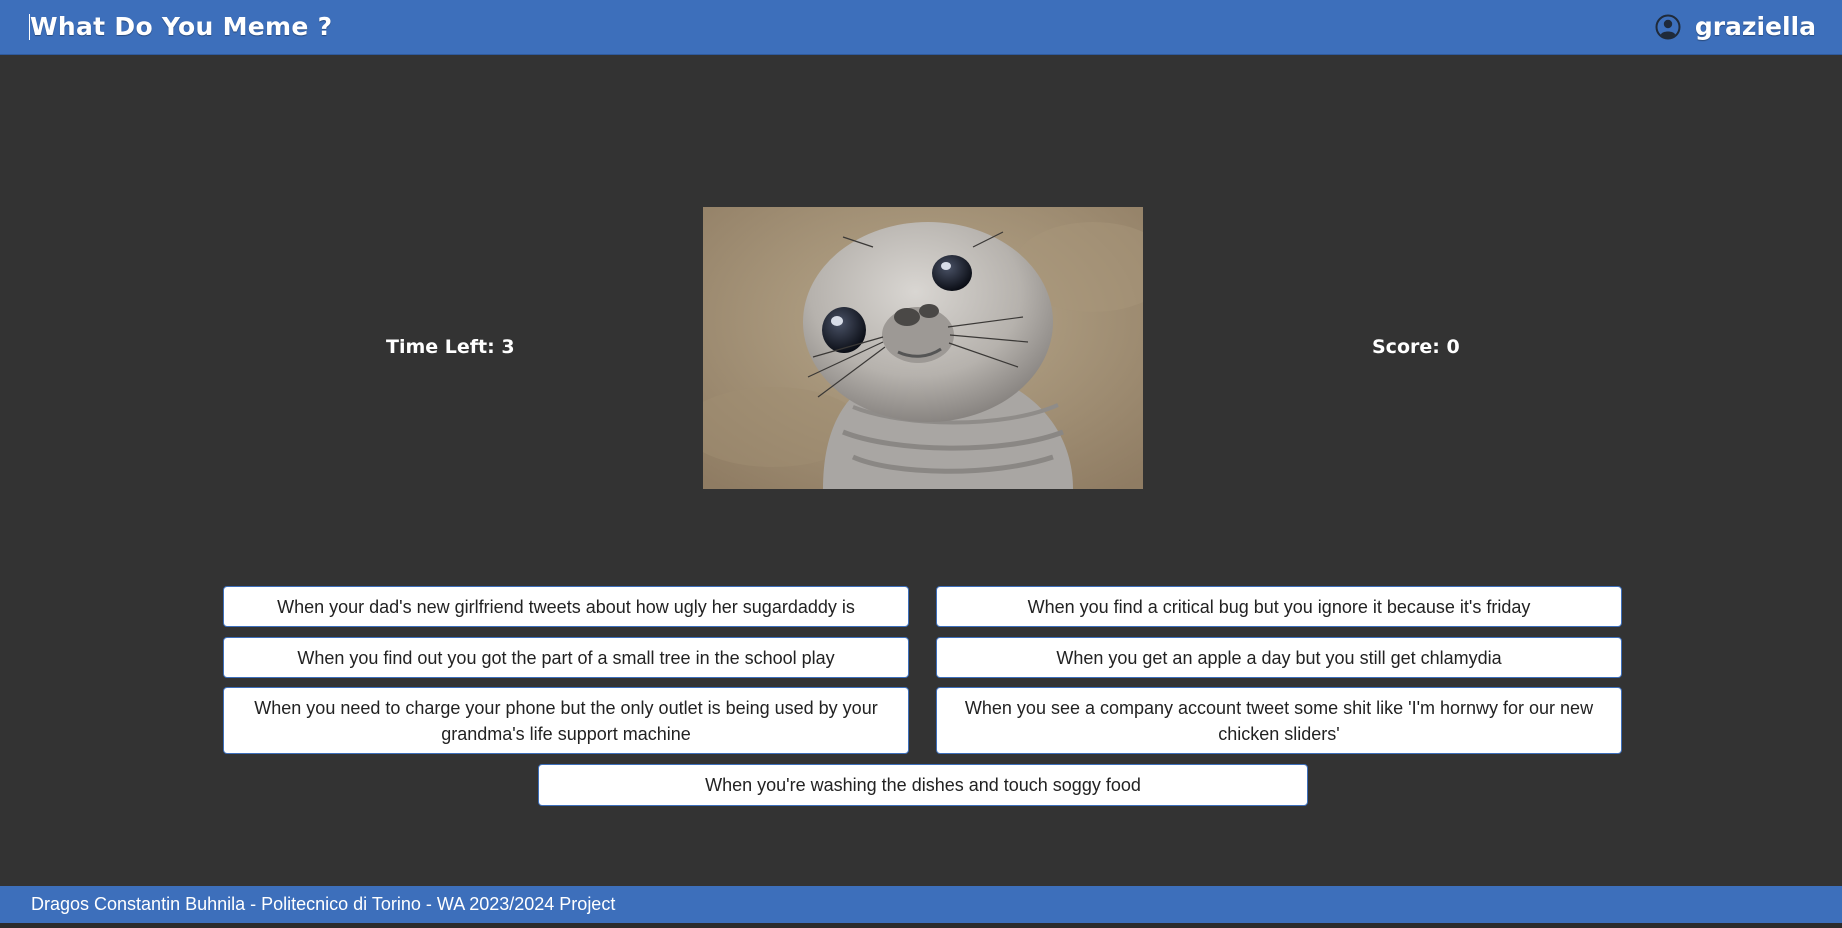 This screenshot has height=928, width=1842. What do you see at coordinates (923, 348) in the screenshot?
I see `meme-image` at bounding box center [923, 348].